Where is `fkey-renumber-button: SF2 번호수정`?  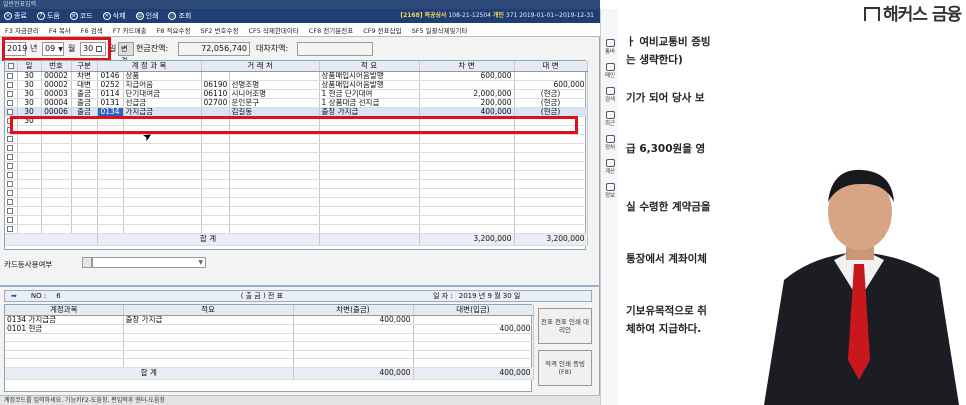 fkey-renumber-button: SF2 번호수정 is located at coordinates (219, 30).